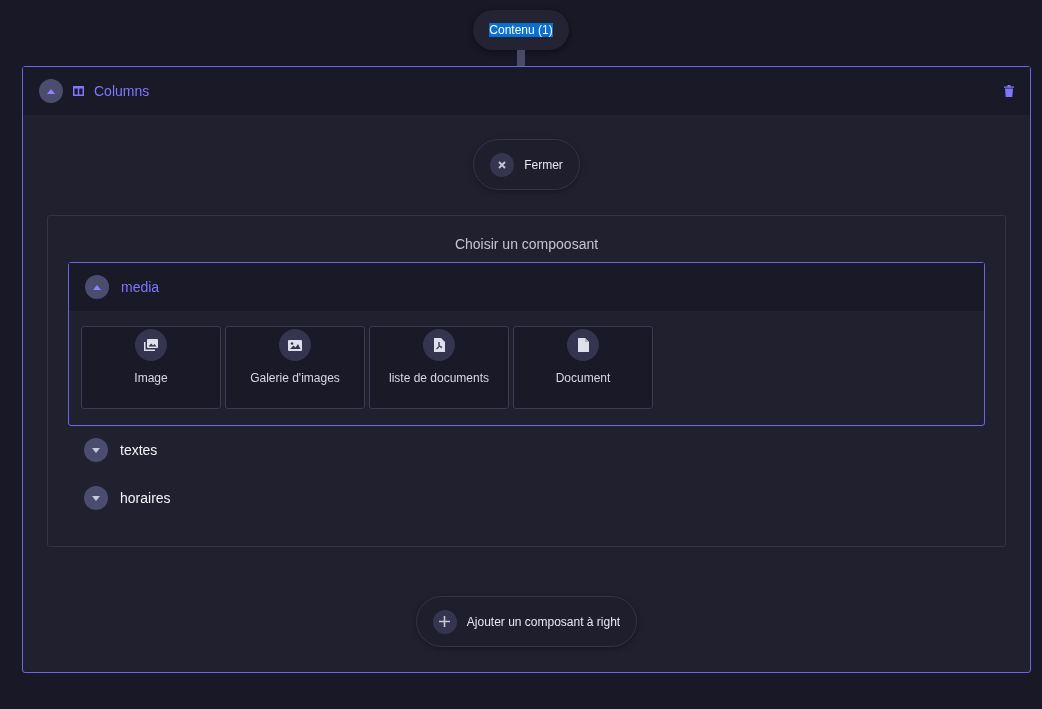 Image resolution: width=1042 pixels, height=709 pixels. Describe the element at coordinates (151, 345) in the screenshot. I see `images-icon` at that location.